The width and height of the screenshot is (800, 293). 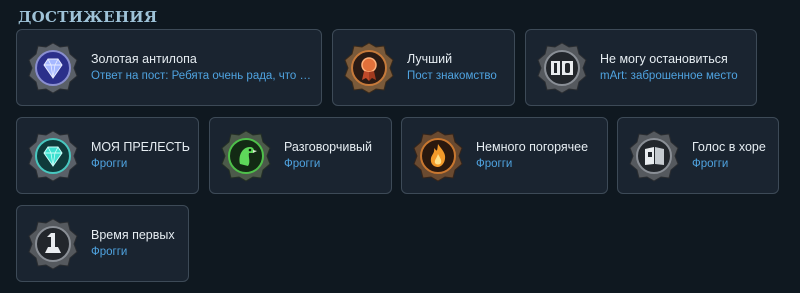 I want to click on parrot-icon, so click(x=246, y=156).